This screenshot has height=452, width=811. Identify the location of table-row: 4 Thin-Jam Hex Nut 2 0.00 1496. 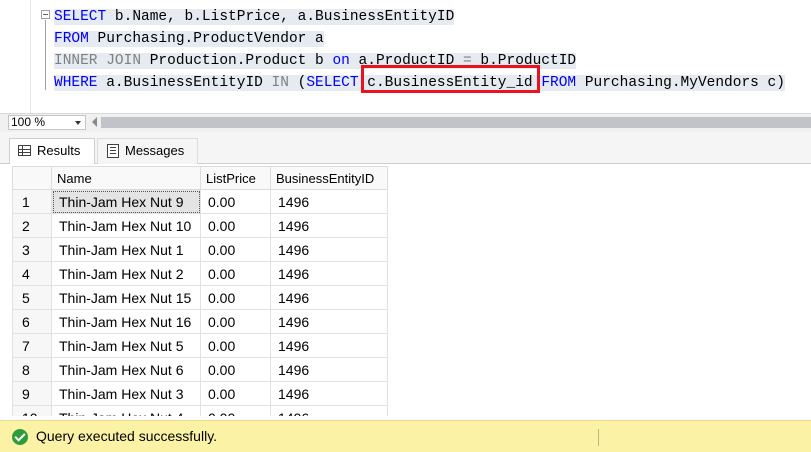
(200, 273).